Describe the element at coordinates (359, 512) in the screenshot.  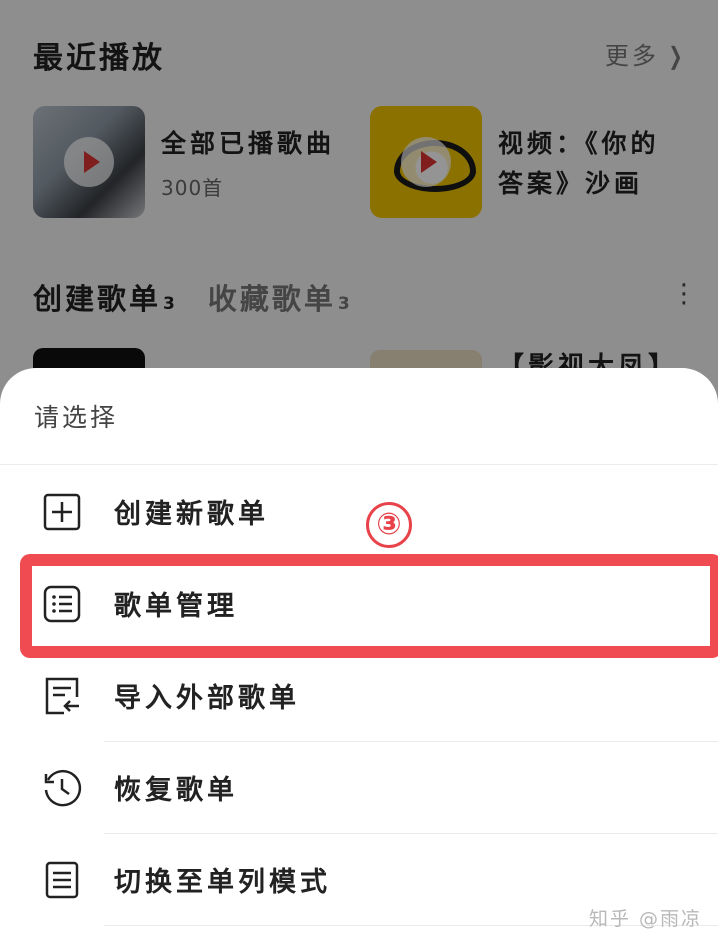
I see `menu-item-create-playlist: 创建新歌单` at that location.